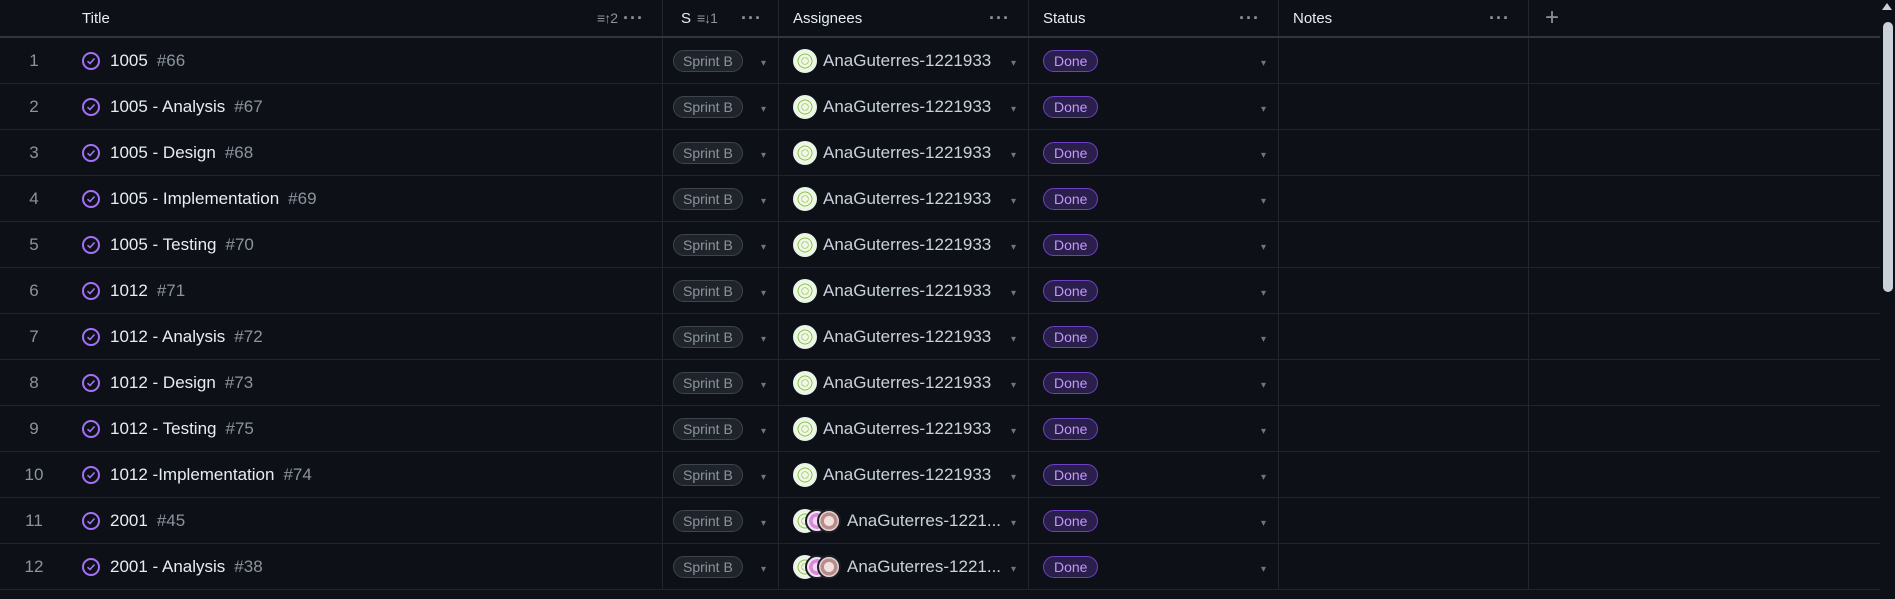 This screenshot has height=599, width=1895. I want to click on scrollbar-thumb, so click(1888, 157).